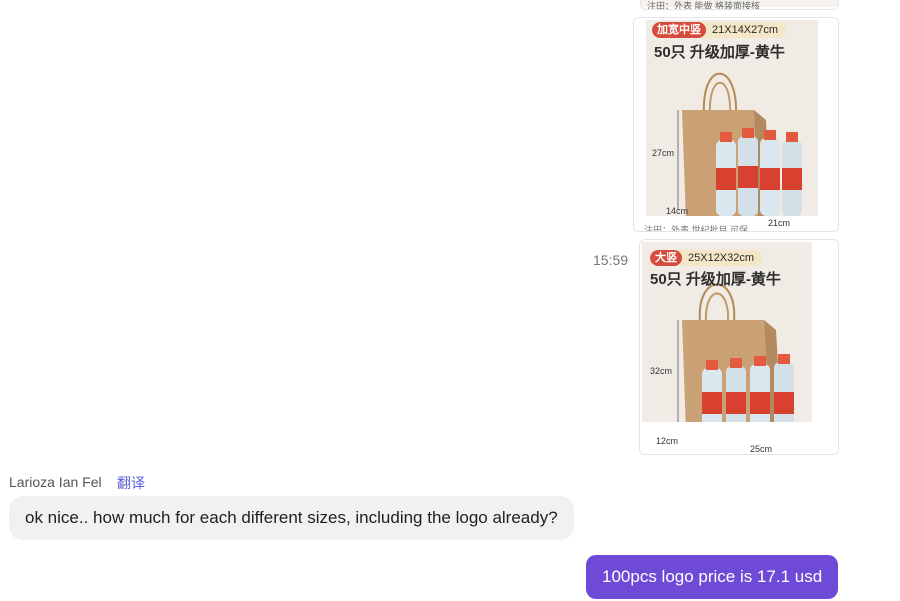  I want to click on depth-label: 12cm, so click(667, 441).